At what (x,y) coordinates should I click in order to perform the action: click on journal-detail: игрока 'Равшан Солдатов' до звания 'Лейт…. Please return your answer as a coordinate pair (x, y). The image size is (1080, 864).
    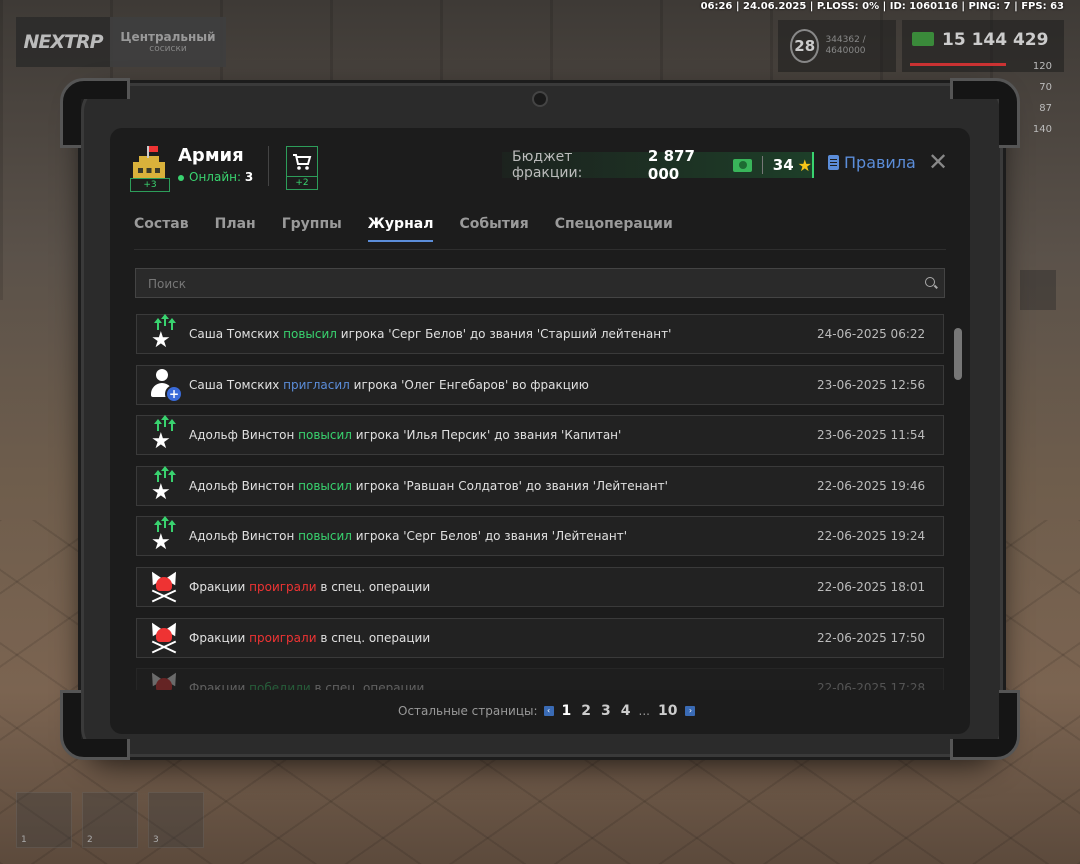
    Looking at the image, I should click on (509, 485).